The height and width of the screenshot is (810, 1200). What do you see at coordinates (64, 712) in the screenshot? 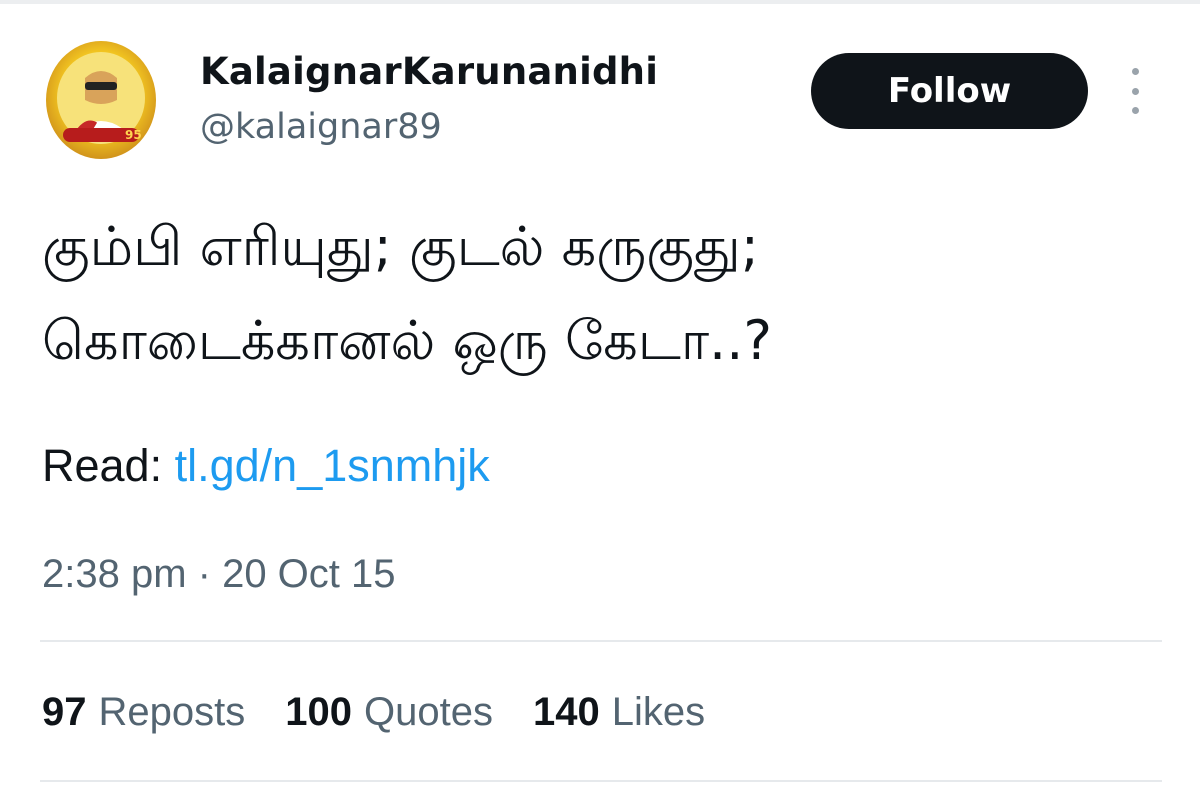
I see `reposts-count: 97` at bounding box center [64, 712].